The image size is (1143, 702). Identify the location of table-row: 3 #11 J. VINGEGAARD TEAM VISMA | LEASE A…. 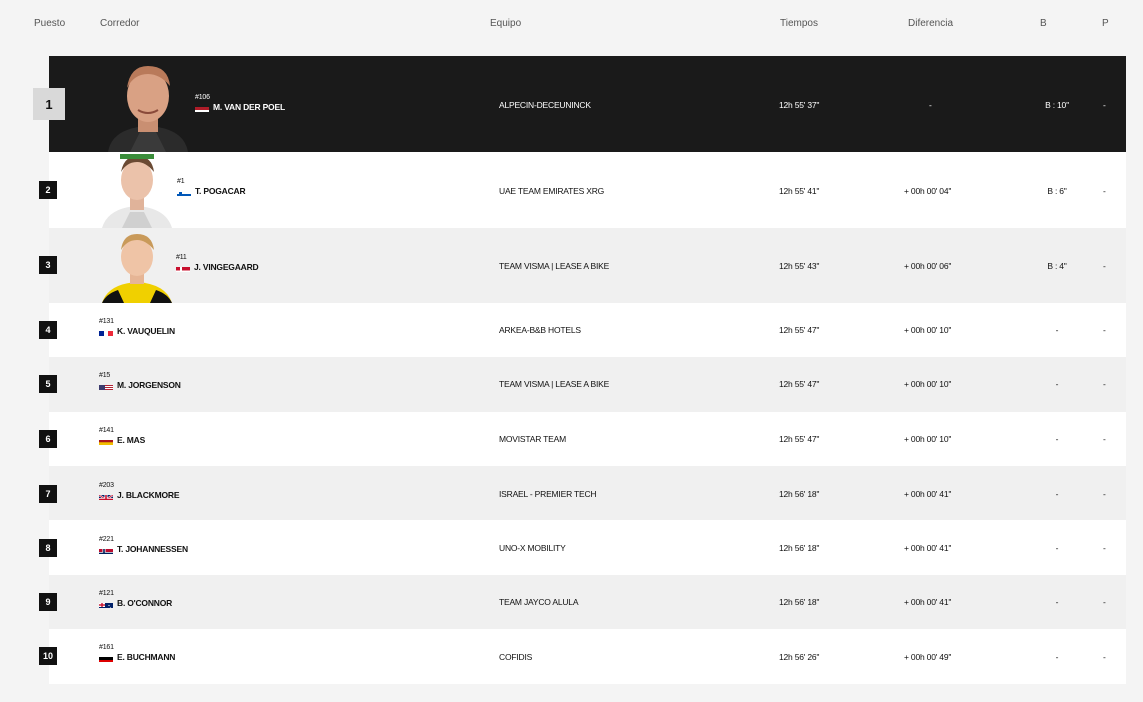
(582, 265).